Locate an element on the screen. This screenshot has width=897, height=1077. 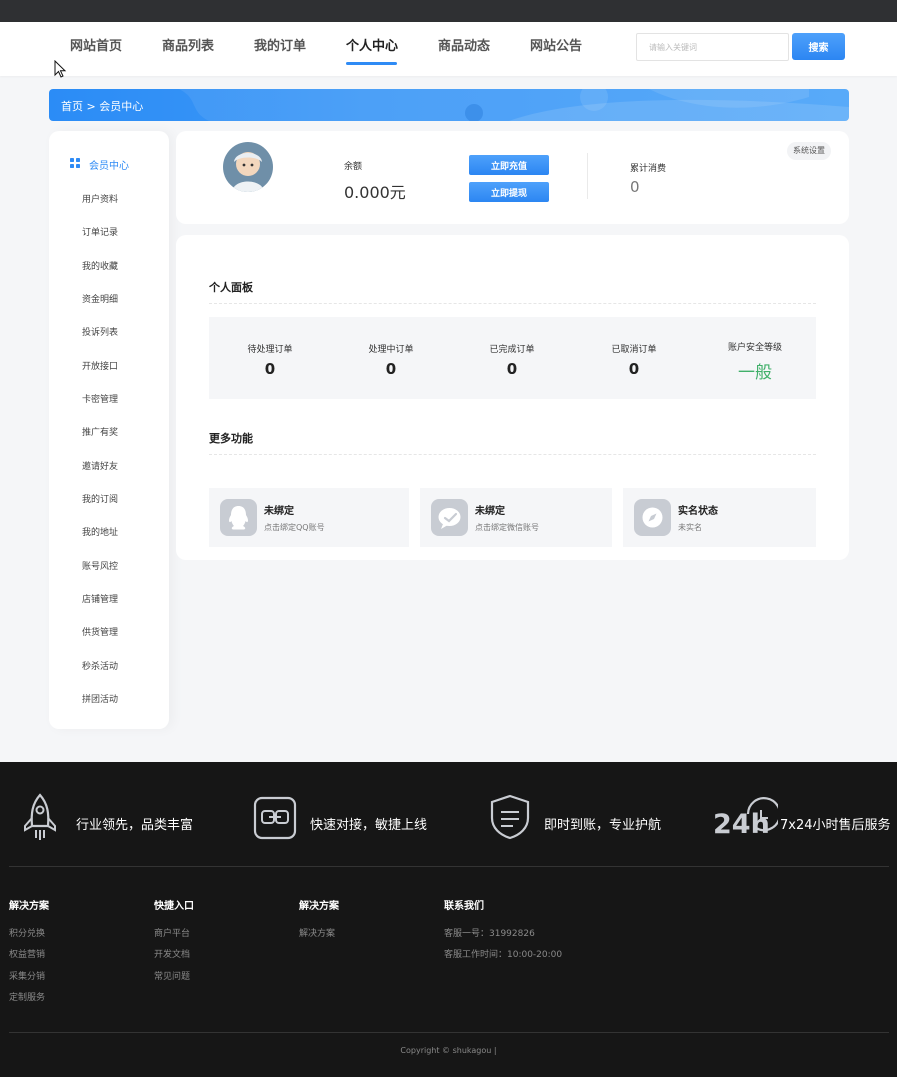
total-spend-label: 累计消费 is located at coordinates (648, 169).